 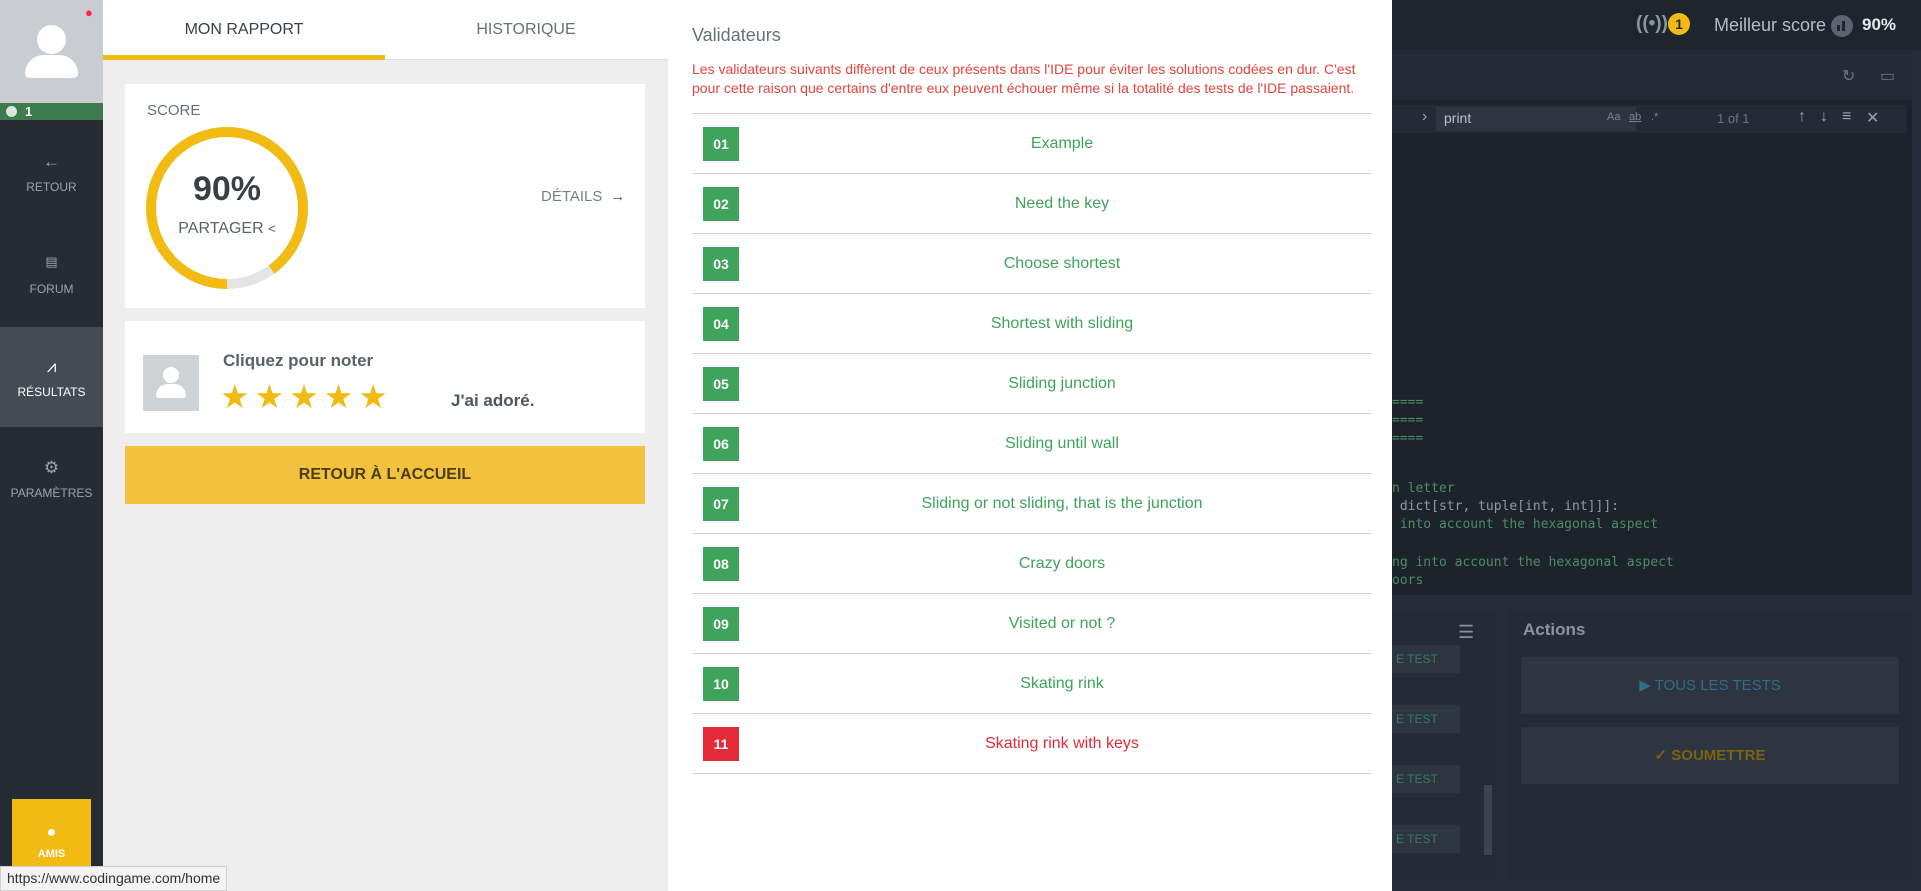 I want to click on rate-title: Cliquez pour noter, so click(x=298, y=360).